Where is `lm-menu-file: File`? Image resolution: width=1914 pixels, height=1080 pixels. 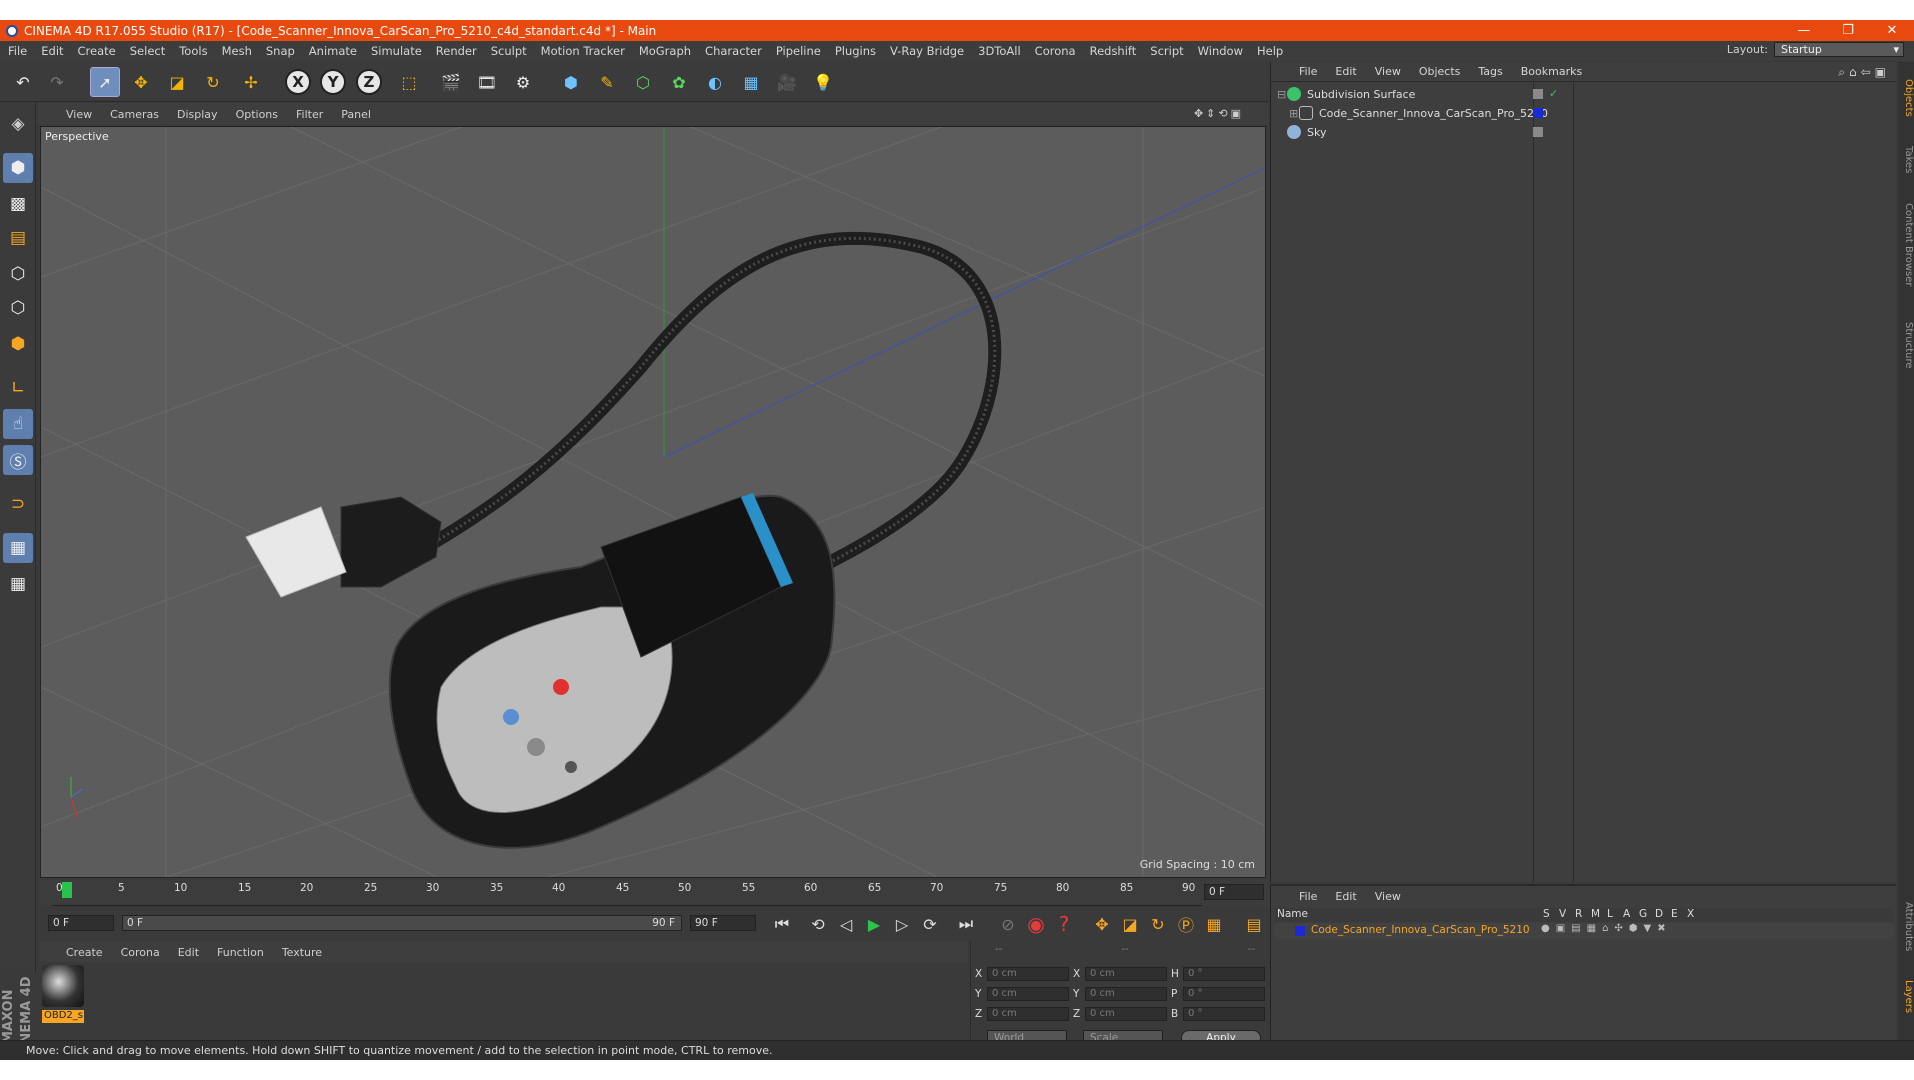 lm-menu-file: File is located at coordinates (1308, 896).